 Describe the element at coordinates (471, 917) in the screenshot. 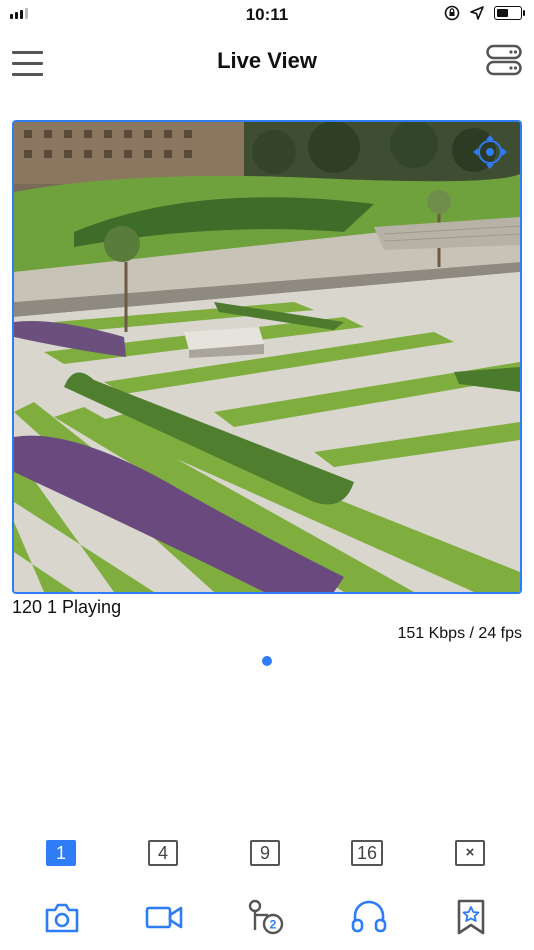

I see `favorite-icon` at that location.